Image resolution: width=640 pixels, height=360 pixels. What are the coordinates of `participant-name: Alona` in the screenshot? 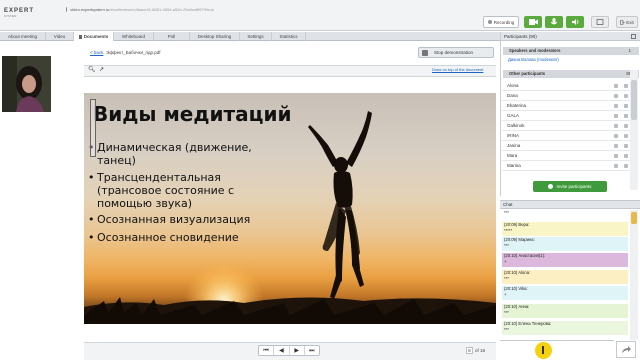 It's located at (513, 85).